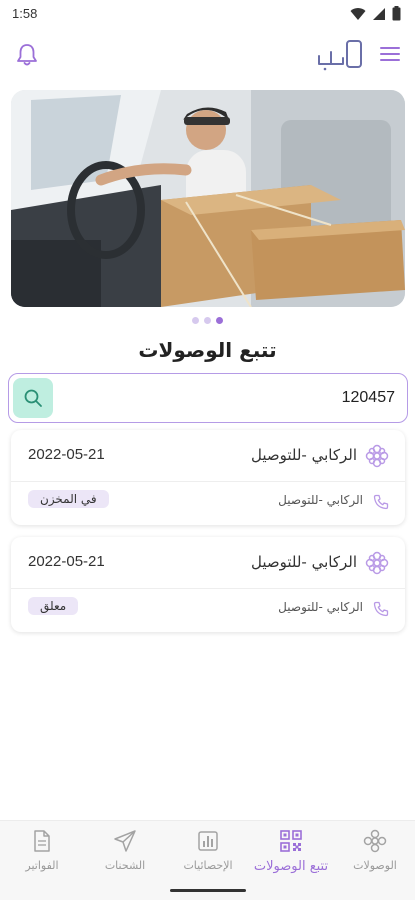  I want to click on carousel-dot-active, so click(219, 320).